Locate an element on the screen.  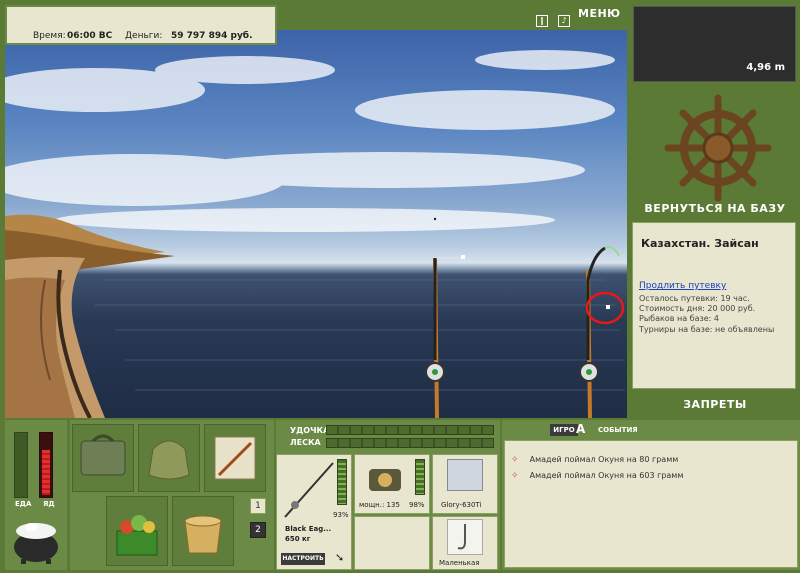
info-line: Стоимость дня: 20 000 руб. is located at coordinates (697, 308).